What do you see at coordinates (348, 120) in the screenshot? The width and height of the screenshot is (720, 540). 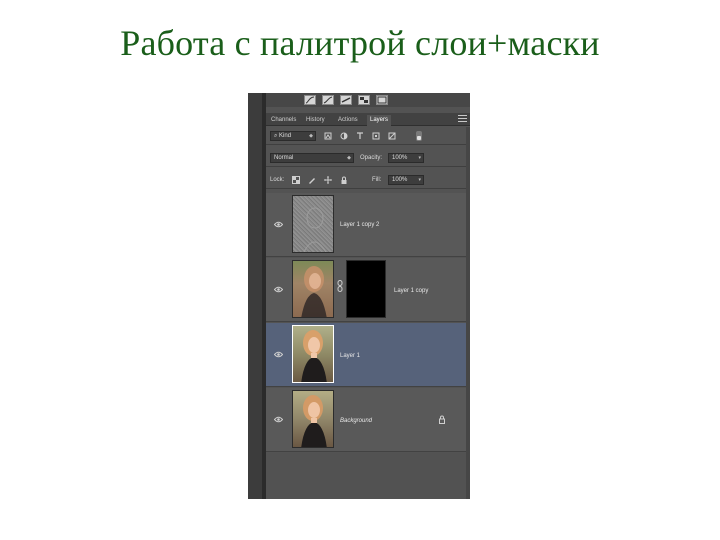 I see `tab-actions: Actions` at bounding box center [348, 120].